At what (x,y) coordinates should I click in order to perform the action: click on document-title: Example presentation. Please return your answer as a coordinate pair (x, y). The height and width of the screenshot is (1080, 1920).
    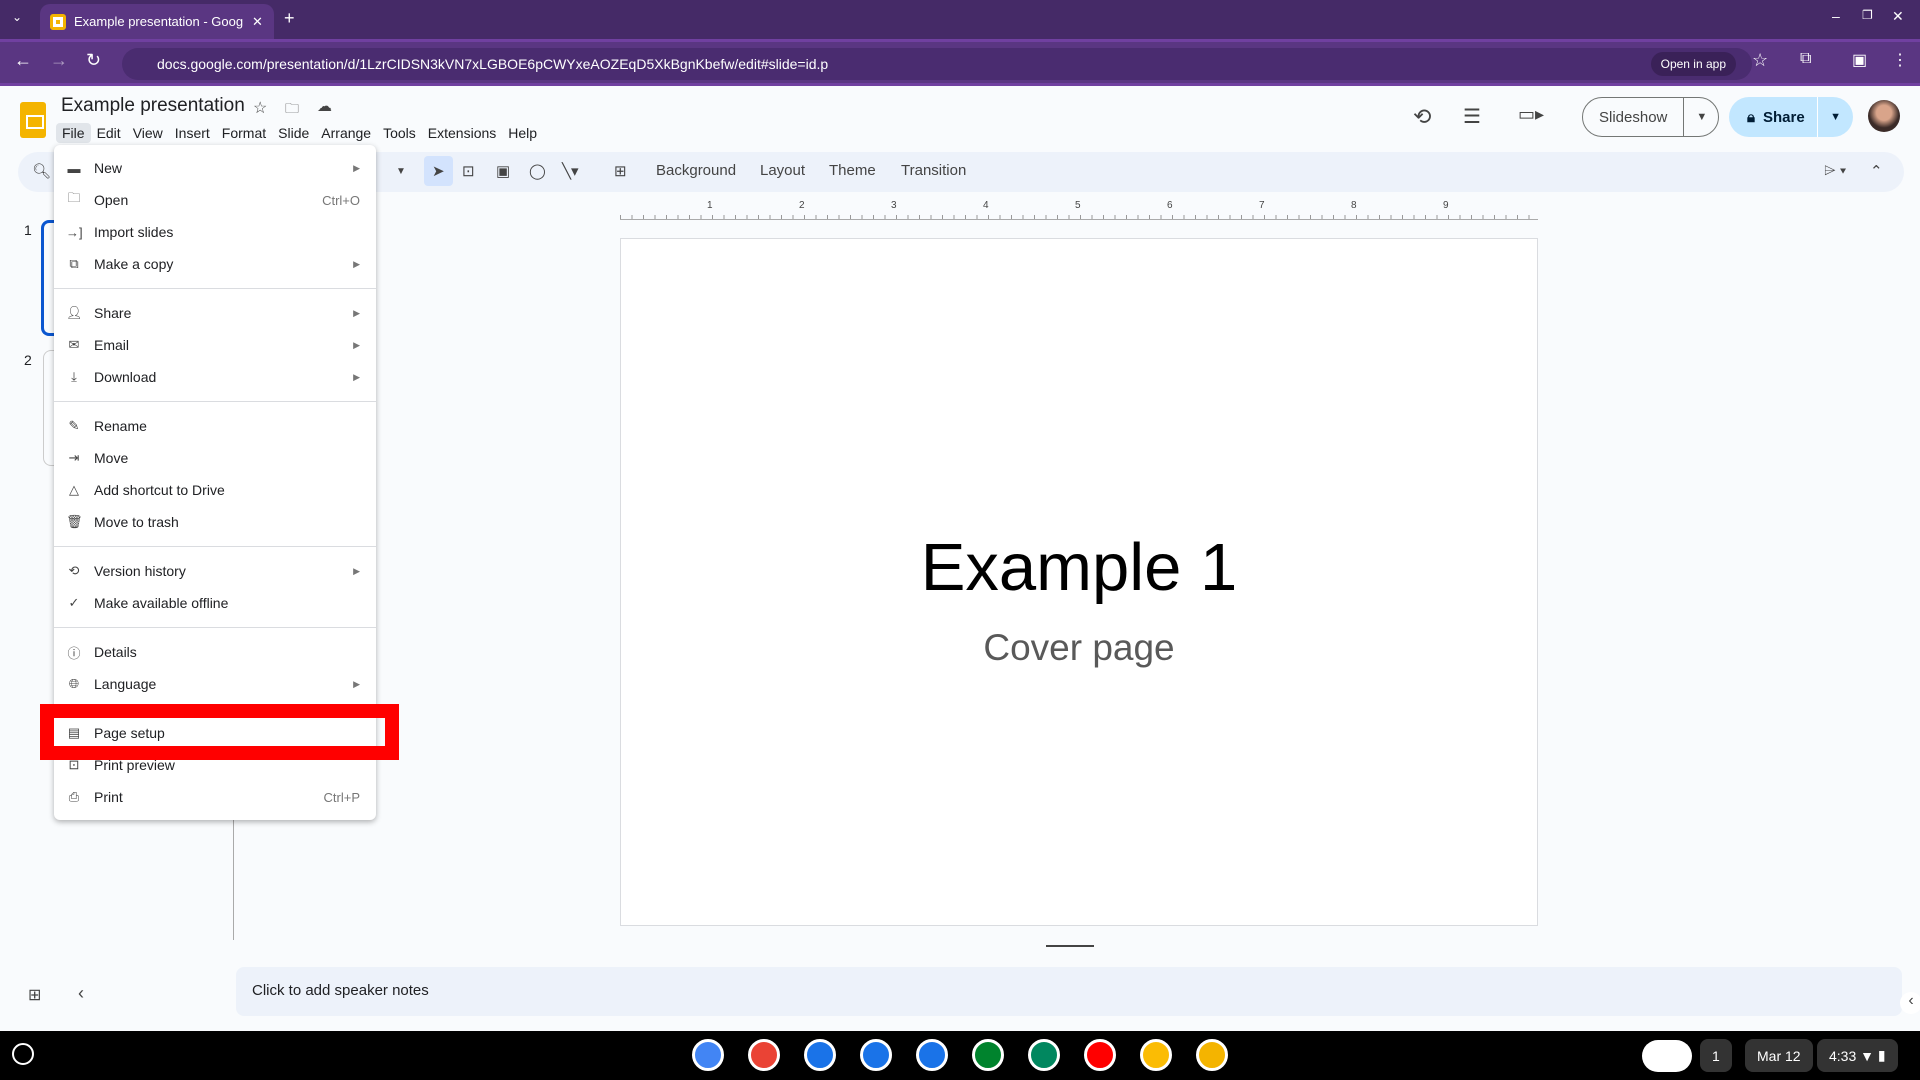
    Looking at the image, I should click on (153, 106).